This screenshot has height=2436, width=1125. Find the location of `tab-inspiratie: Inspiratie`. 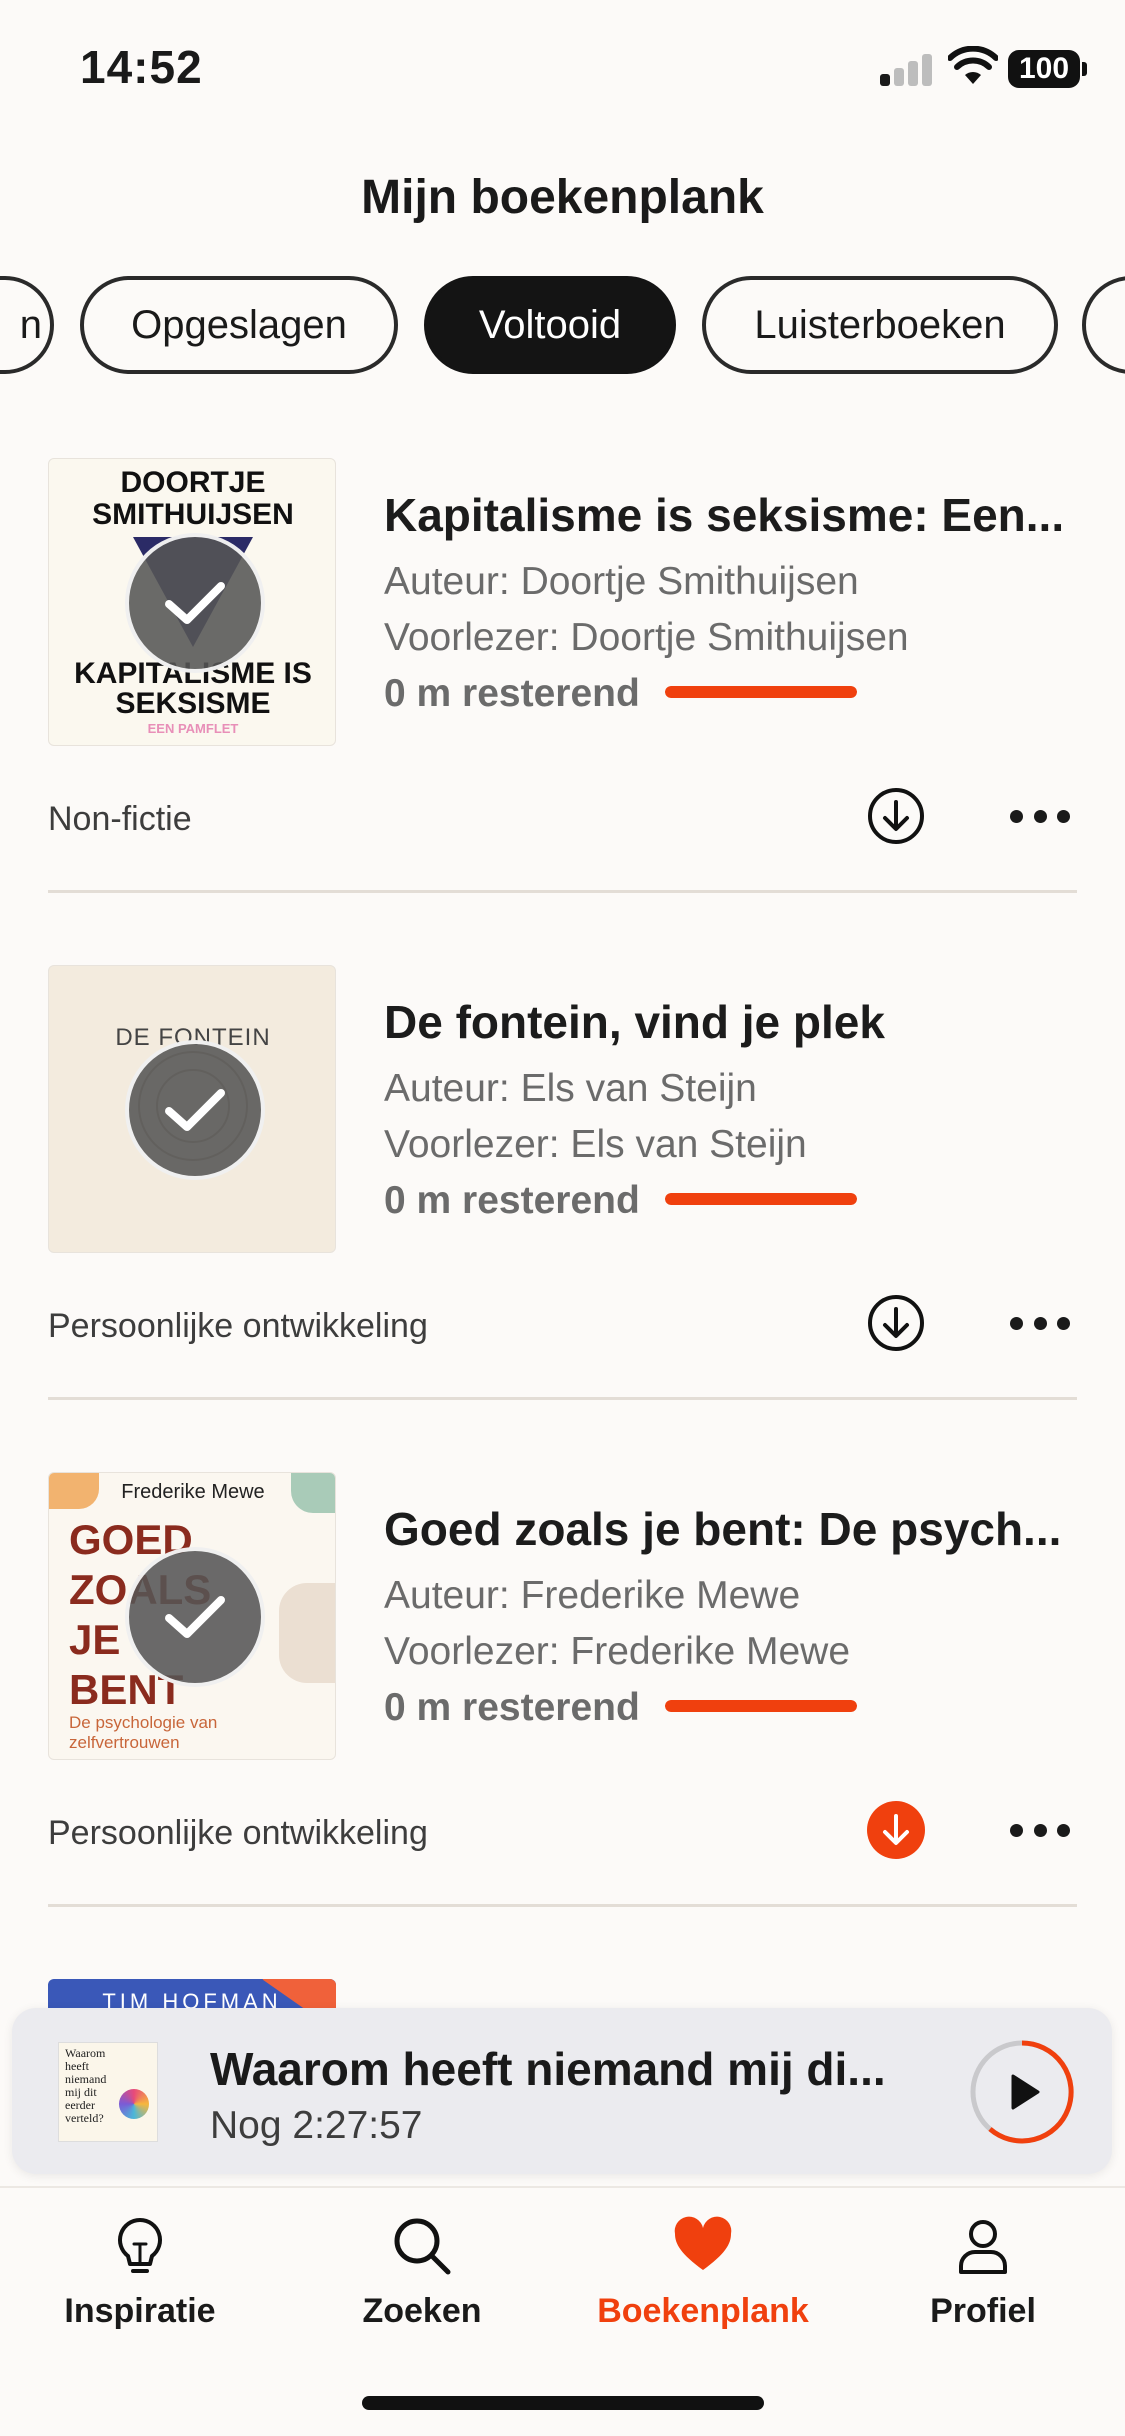

tab-inspiratie: Inspiratie is located at coordinates (140, 2284).